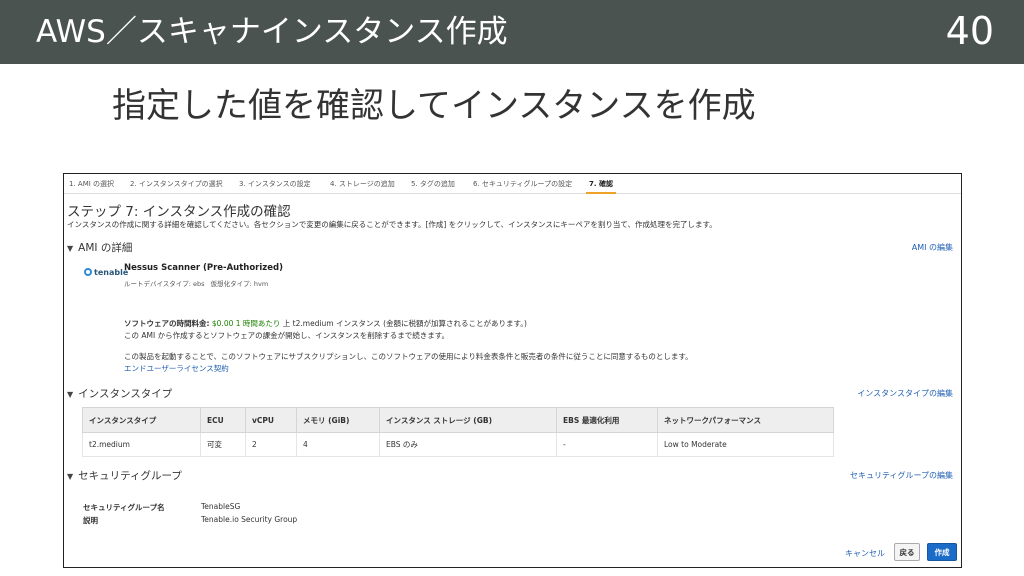 This screenshot has width=1024, height=576. Describe the element at coordinates (88, 272) in the screenshot. I see `tenable-logo-icon` at that location.